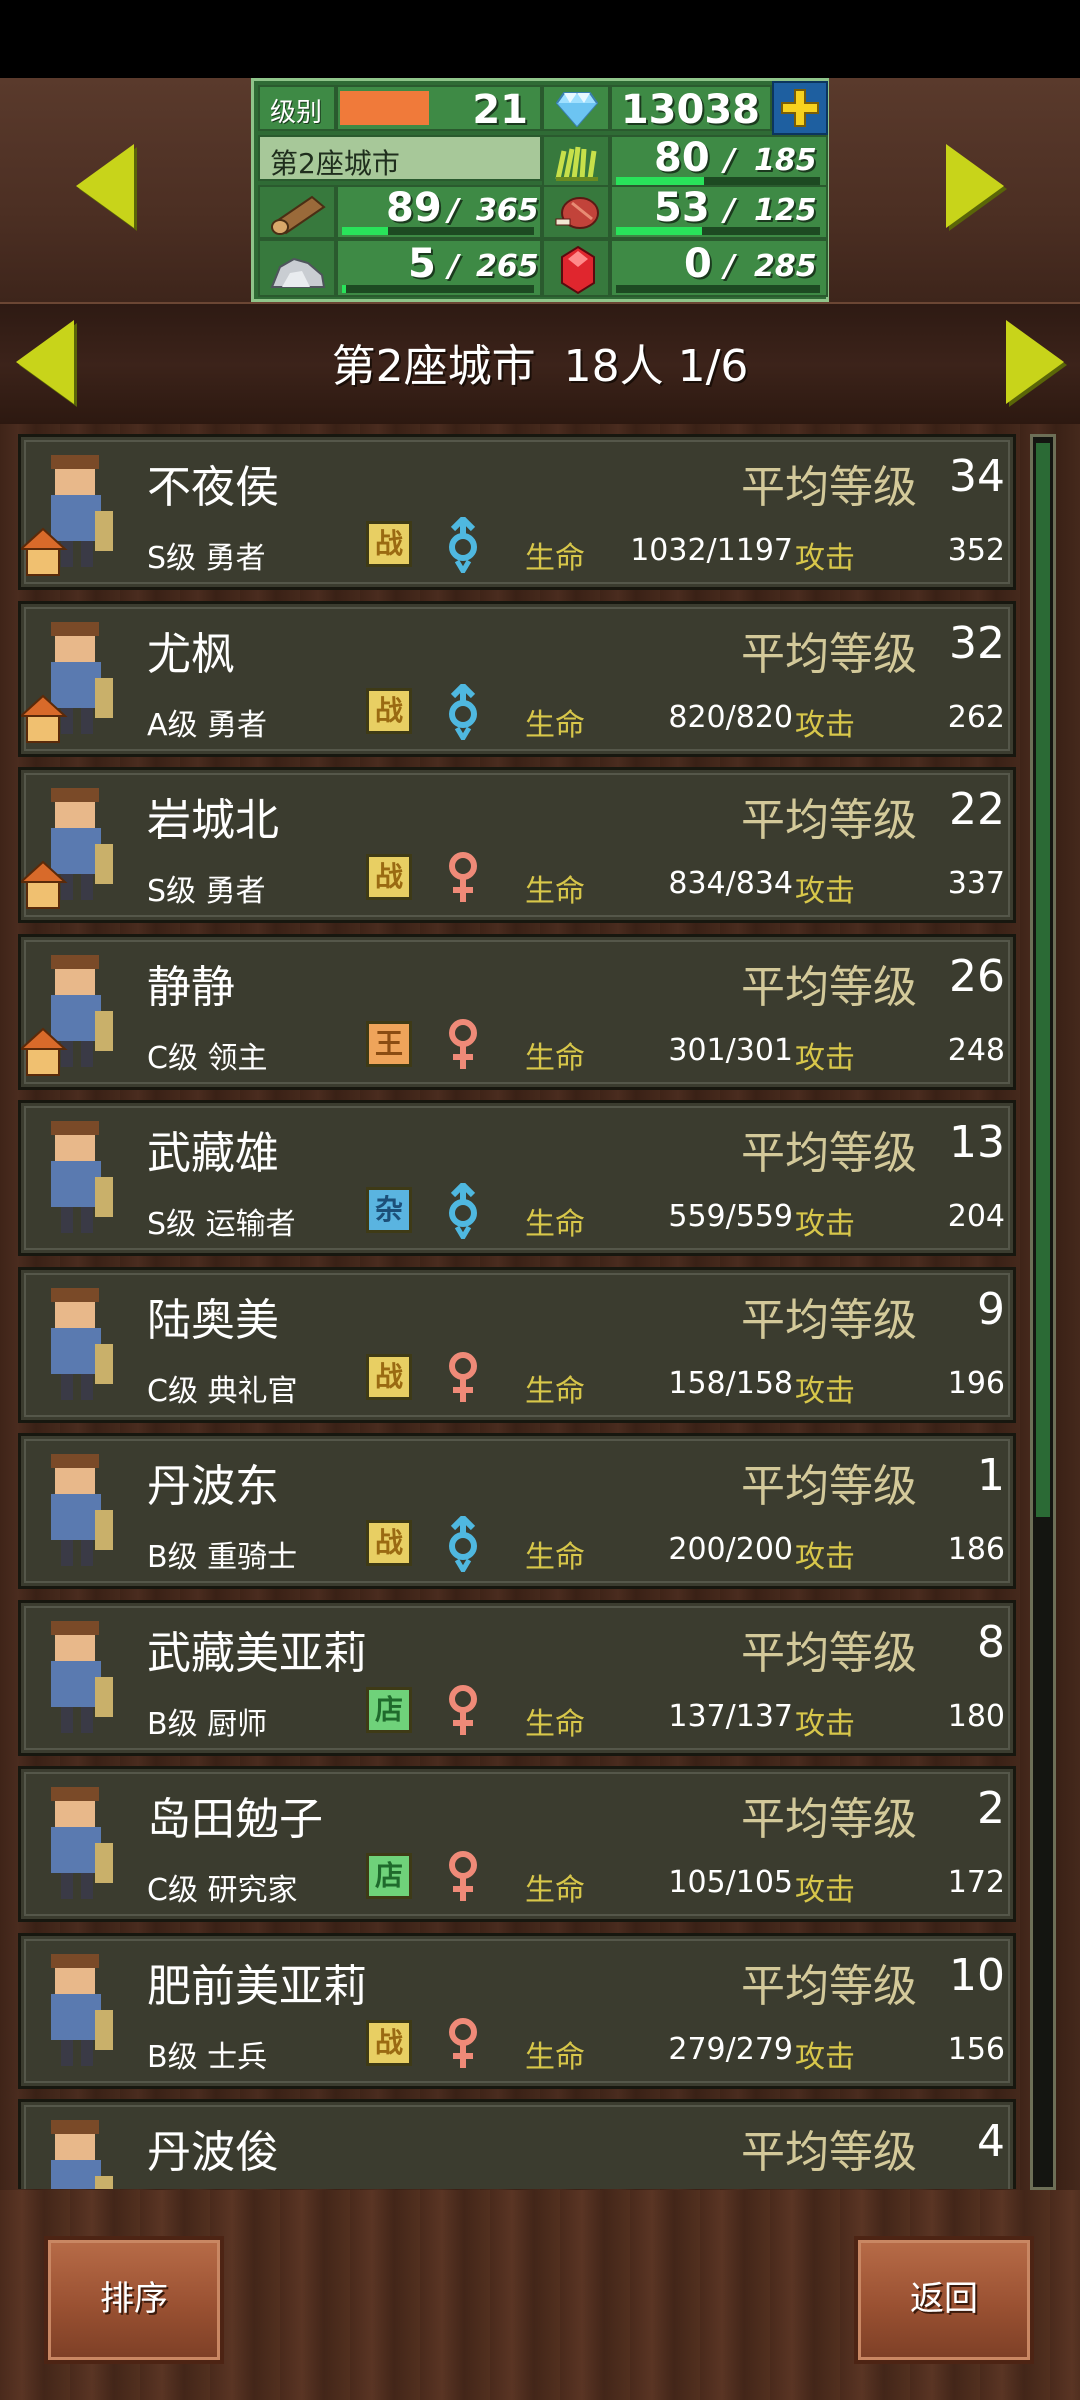 The image size is (1080, 2400). I want to click on resident-hp: 1032/1197, so click(711, 550).